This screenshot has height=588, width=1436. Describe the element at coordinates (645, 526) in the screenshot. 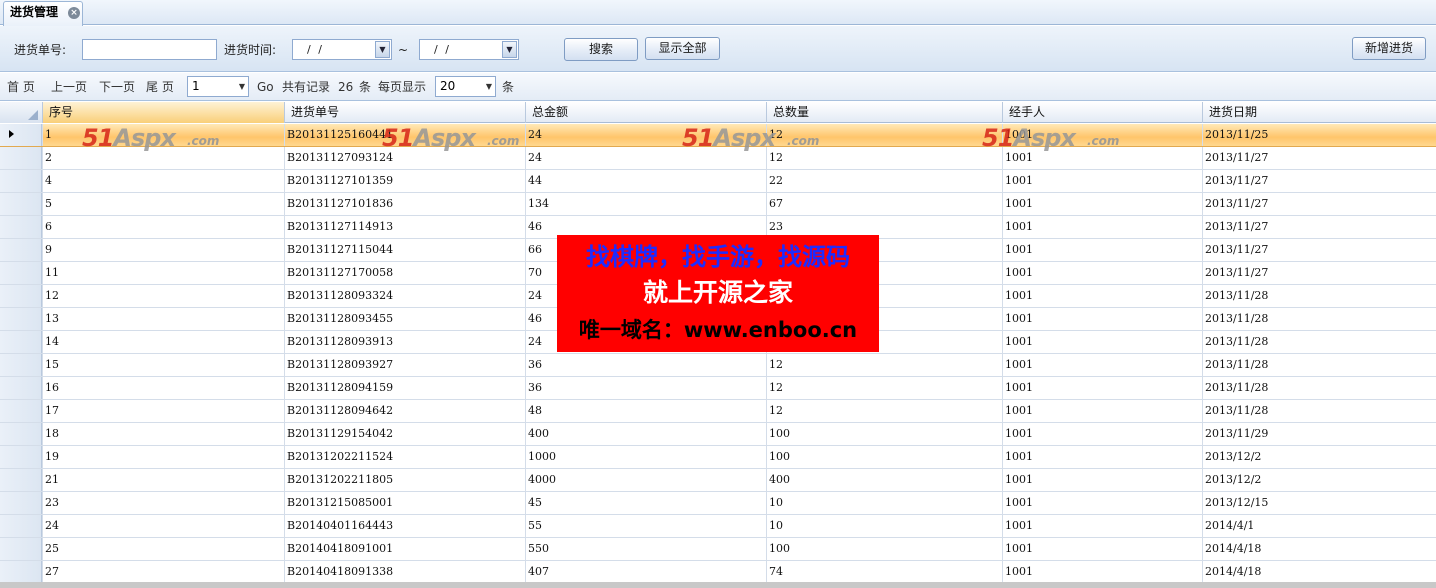

I see `table-cell: 55` at that location.